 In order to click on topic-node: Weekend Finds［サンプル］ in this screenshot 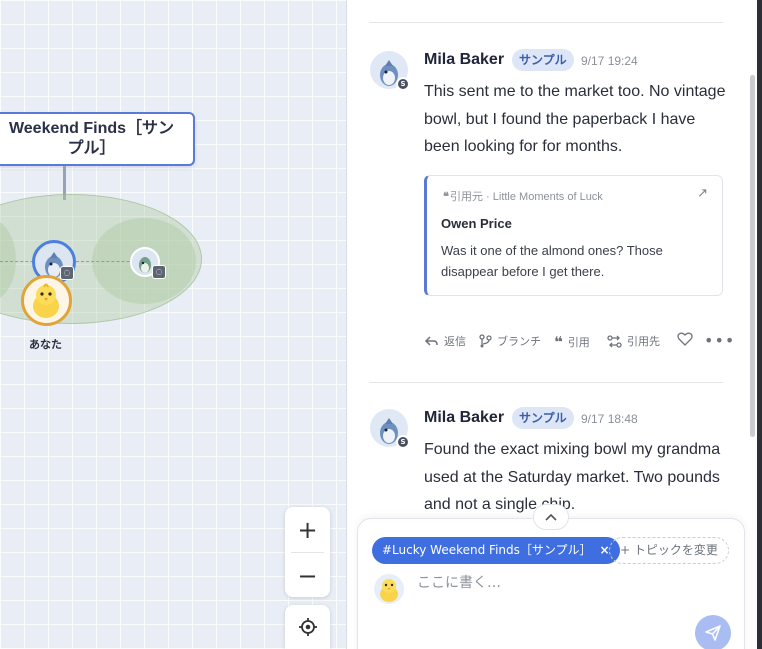, I will do `click(97, 139)`.